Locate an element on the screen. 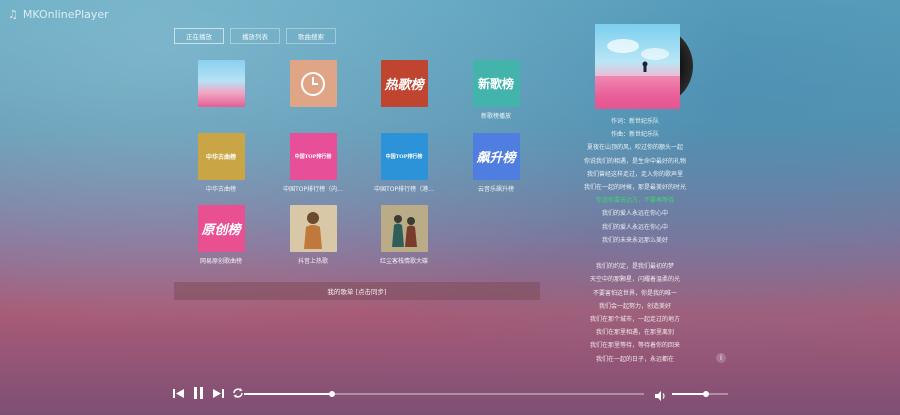 This screenshot has height=415, width=900. playlist-cover: 新歌榜 is located at coordinates (496, 83).